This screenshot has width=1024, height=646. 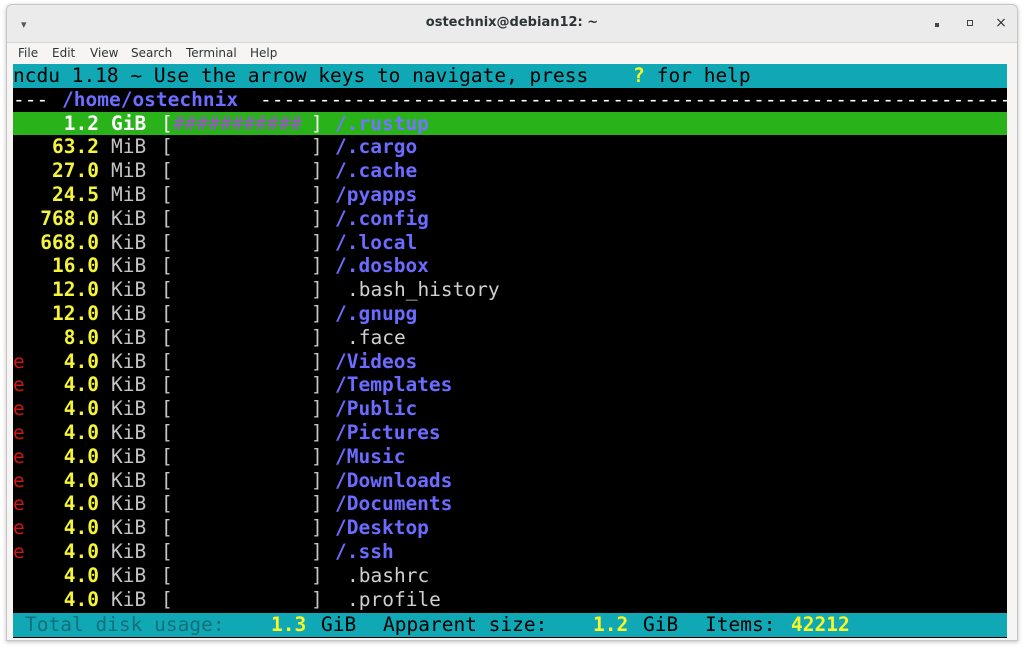 I want to click on directory-name: /Downloads, so click(x=394, y=480).